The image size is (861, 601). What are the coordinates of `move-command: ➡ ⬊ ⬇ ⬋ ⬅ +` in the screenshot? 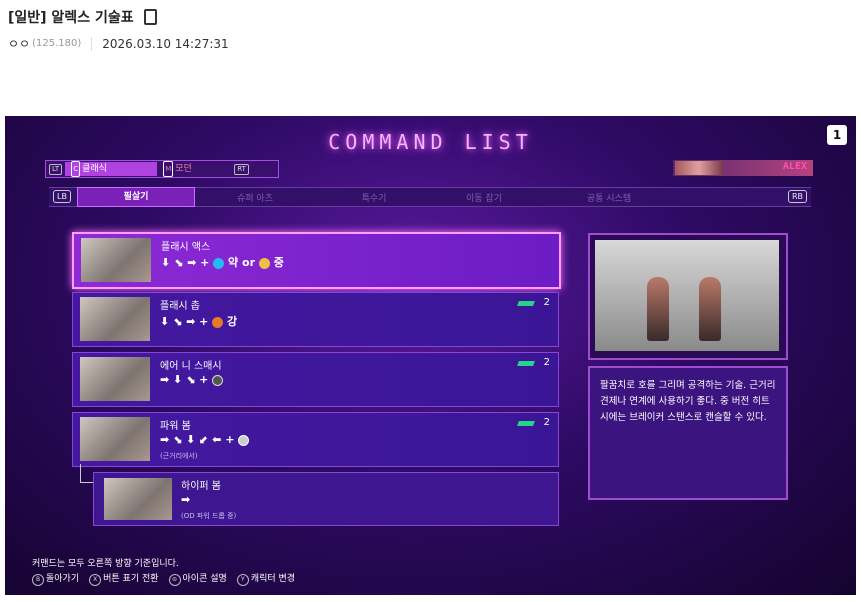 It's located at (205, 439).